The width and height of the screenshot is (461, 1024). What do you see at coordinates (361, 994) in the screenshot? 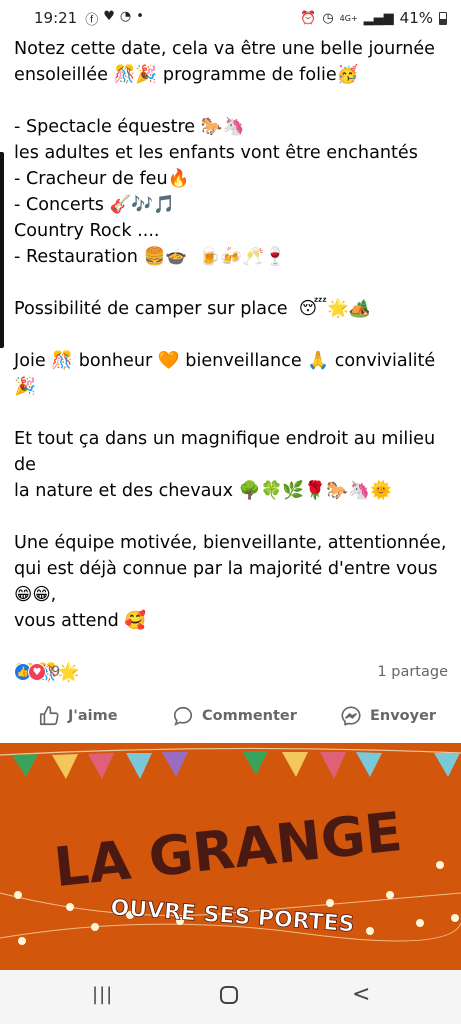
I see `back-button: <` at bounding box center [361, 994].